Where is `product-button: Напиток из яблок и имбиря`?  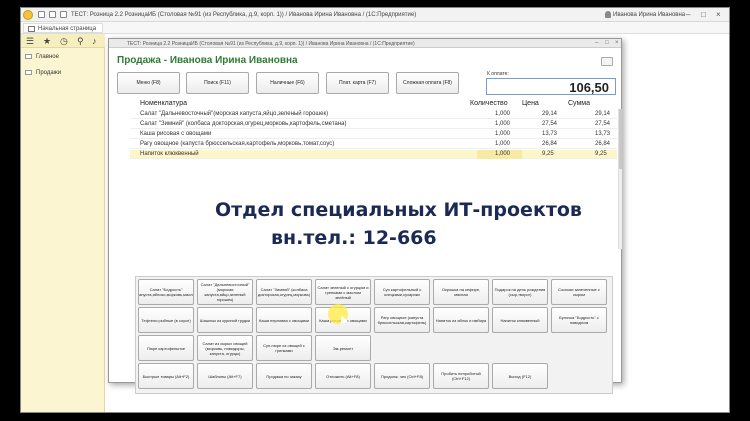
product-button: Напиток из яблок и имбиря is located at coordinates (461, 320).